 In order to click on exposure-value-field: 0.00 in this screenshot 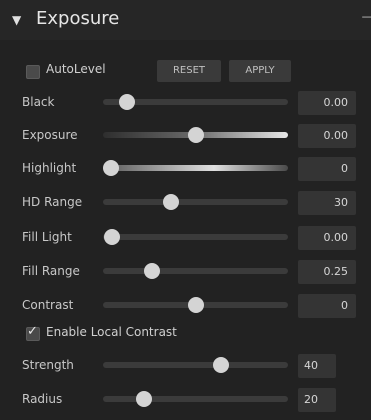, I will do `click(327, 136)`.